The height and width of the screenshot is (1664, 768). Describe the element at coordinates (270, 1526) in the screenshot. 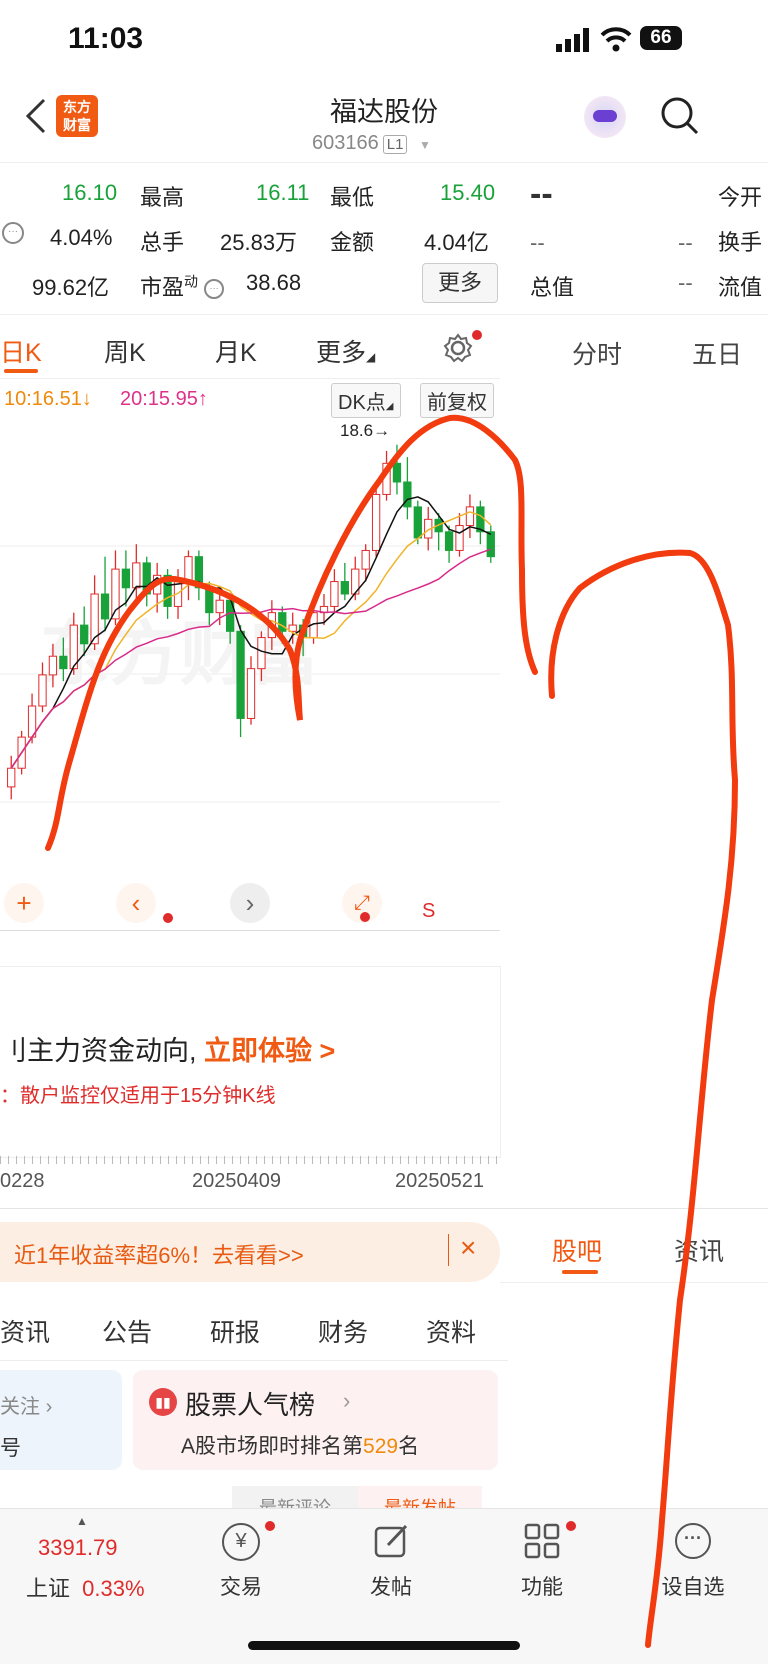

I see `trade-dot` at that location.